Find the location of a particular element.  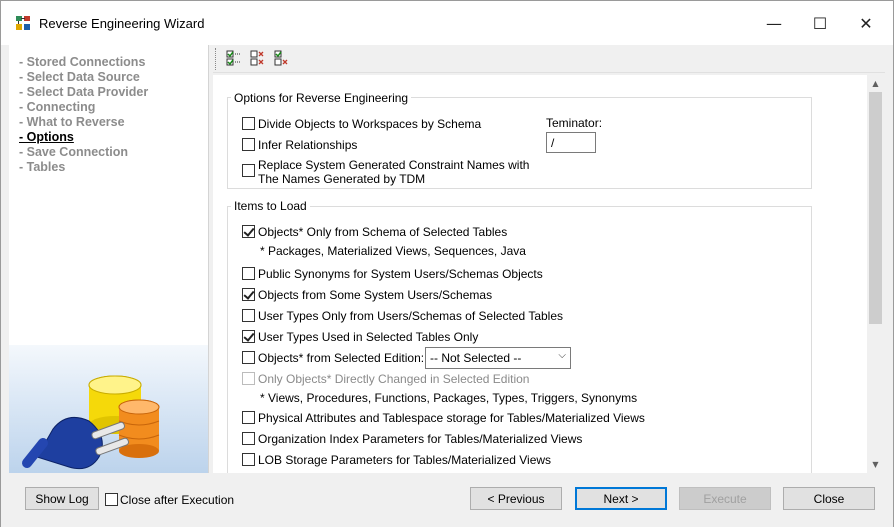

terminator-input: / is located at coordinates (571, 142).